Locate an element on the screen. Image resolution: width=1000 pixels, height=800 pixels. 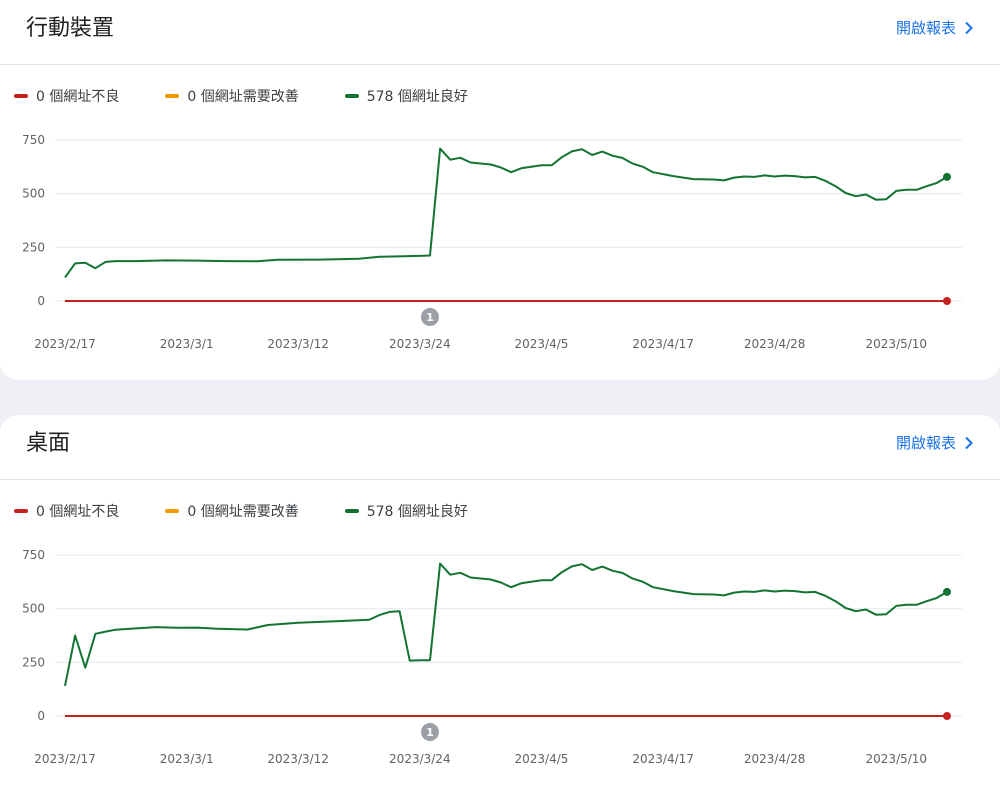
open-report-link-mobile: 開啟報表 is located at coordinates (935, 27).